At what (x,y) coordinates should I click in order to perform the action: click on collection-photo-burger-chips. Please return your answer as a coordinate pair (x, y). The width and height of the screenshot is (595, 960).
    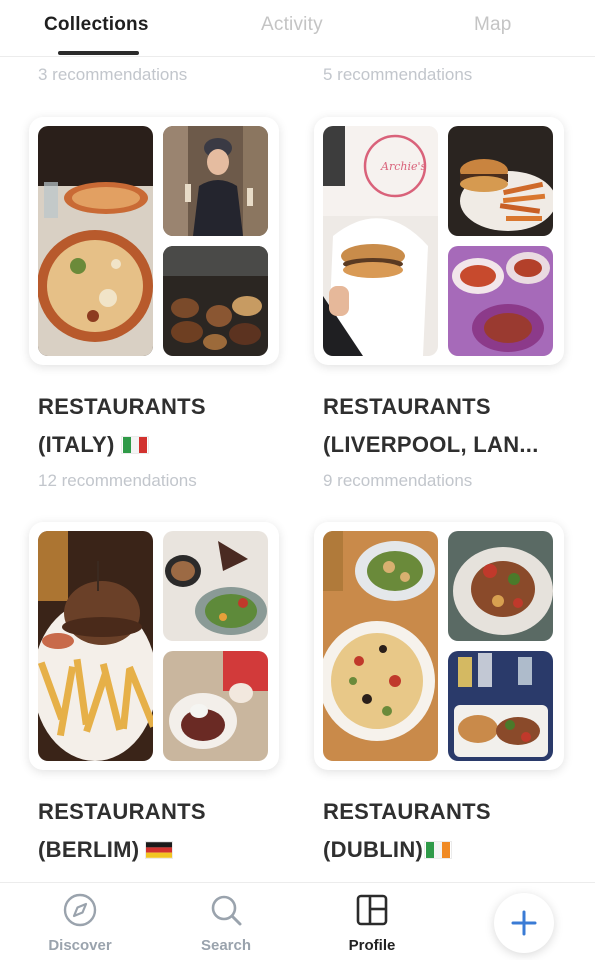
    Looking at the image, I should click on (95, 646).